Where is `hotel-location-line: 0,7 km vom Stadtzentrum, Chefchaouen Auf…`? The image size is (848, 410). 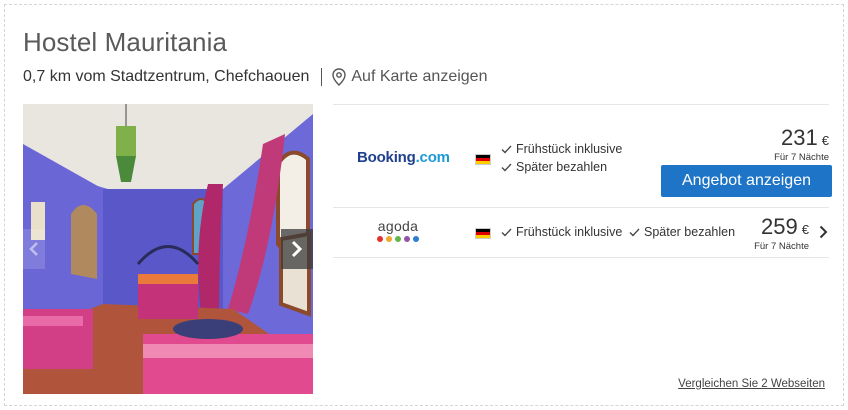 hotel-location-line: 0,7 km vom Stadtzentrum, Chefchaouen Auf… is located at coordinates (255, 77).